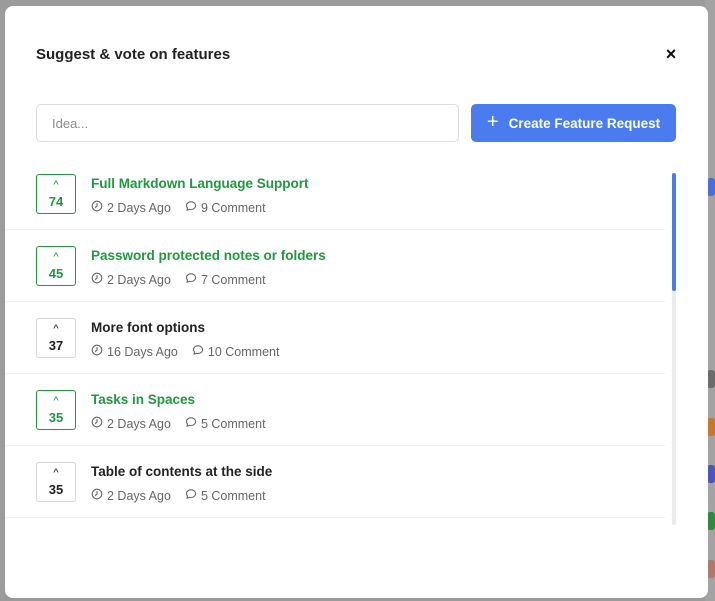 This screenshot has width=715, height=601. I want to click on feature-age: 16 Days Ago, so click(134, 351).